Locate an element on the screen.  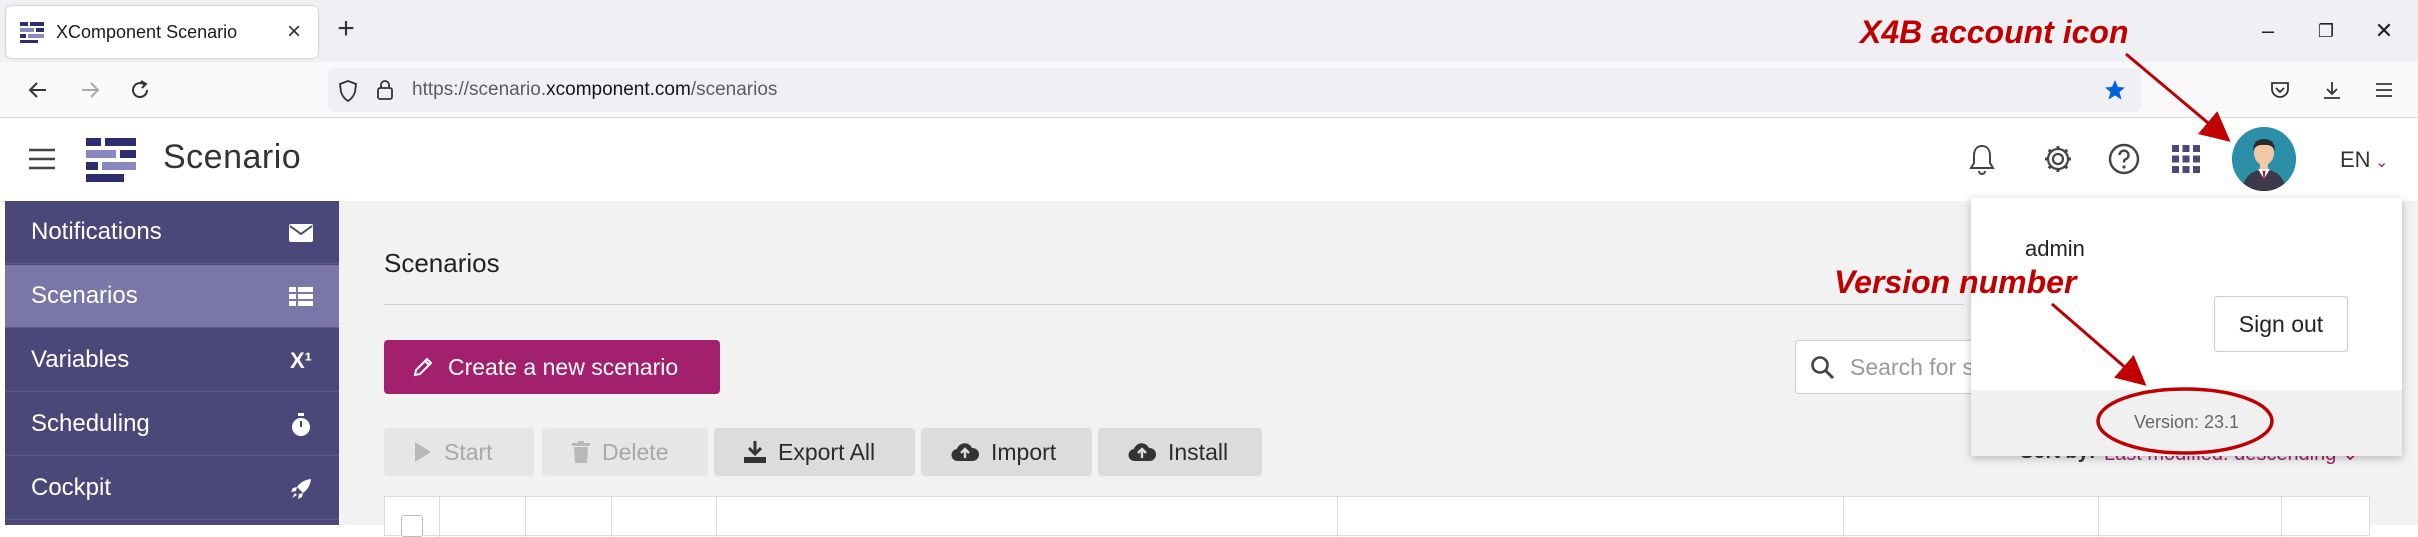
reload-icon is located at coordinates (140, 90).